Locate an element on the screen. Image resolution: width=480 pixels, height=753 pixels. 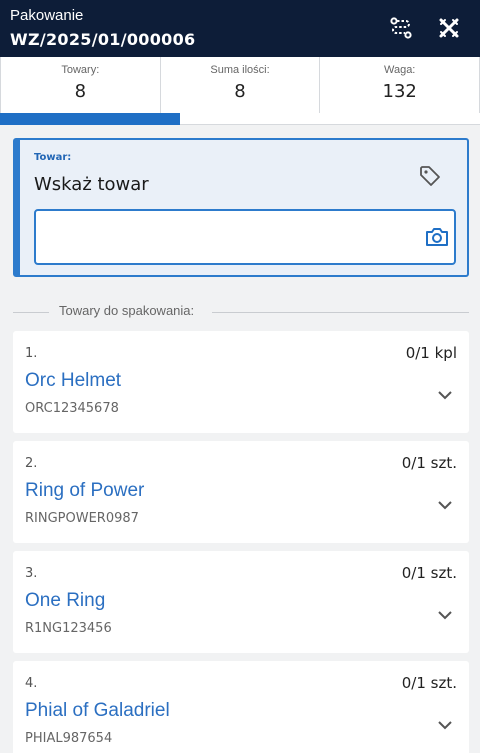
scan-input is located at coordinates (245, 237).